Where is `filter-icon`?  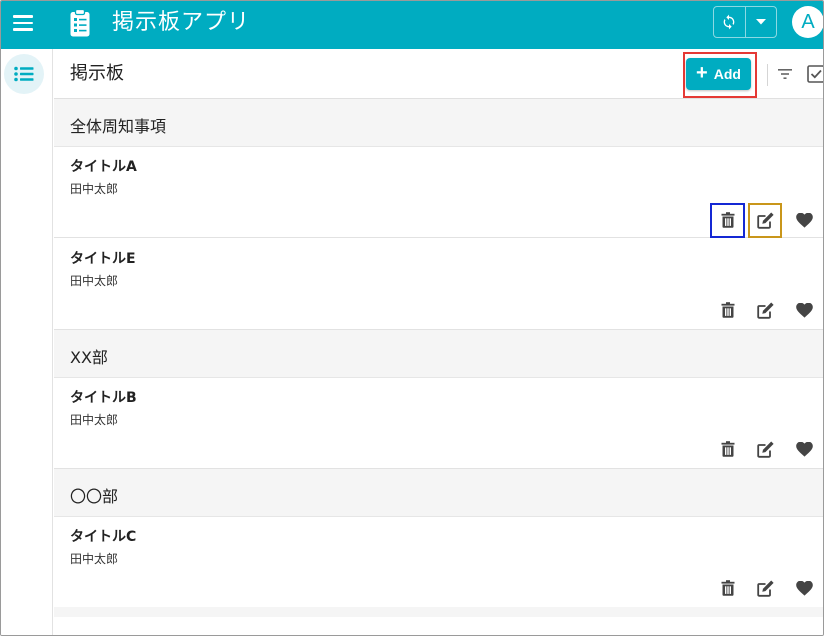 filter-icon is located at coordinates (785, 74).